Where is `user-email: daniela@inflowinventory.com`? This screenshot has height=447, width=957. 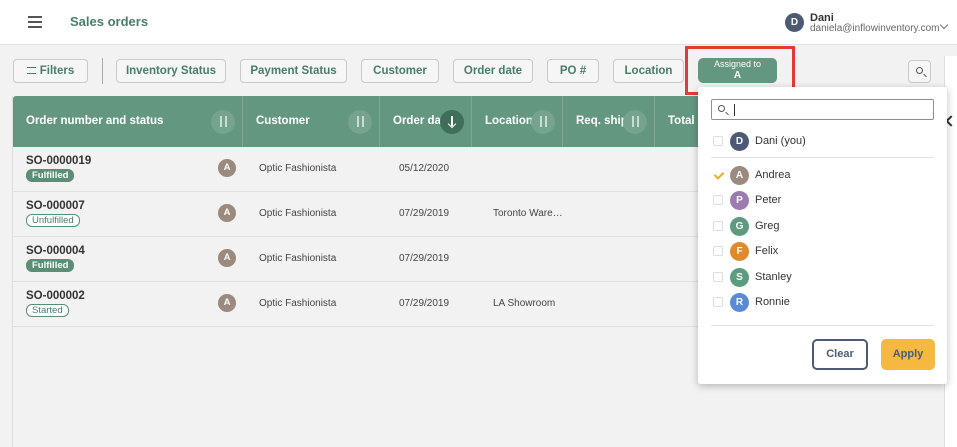
user-email: daniela@inflowinventory.com is located at coordinates (874, 28).